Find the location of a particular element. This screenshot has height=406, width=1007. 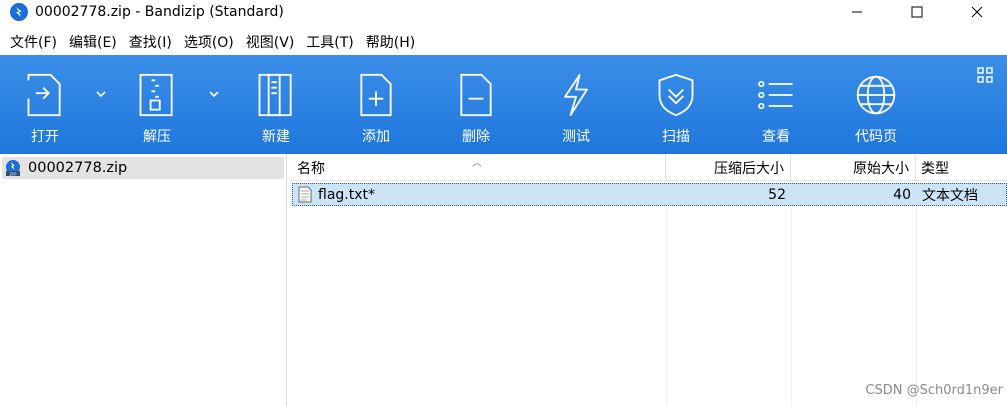

text-file-icon is located at coordinates (305, 194).